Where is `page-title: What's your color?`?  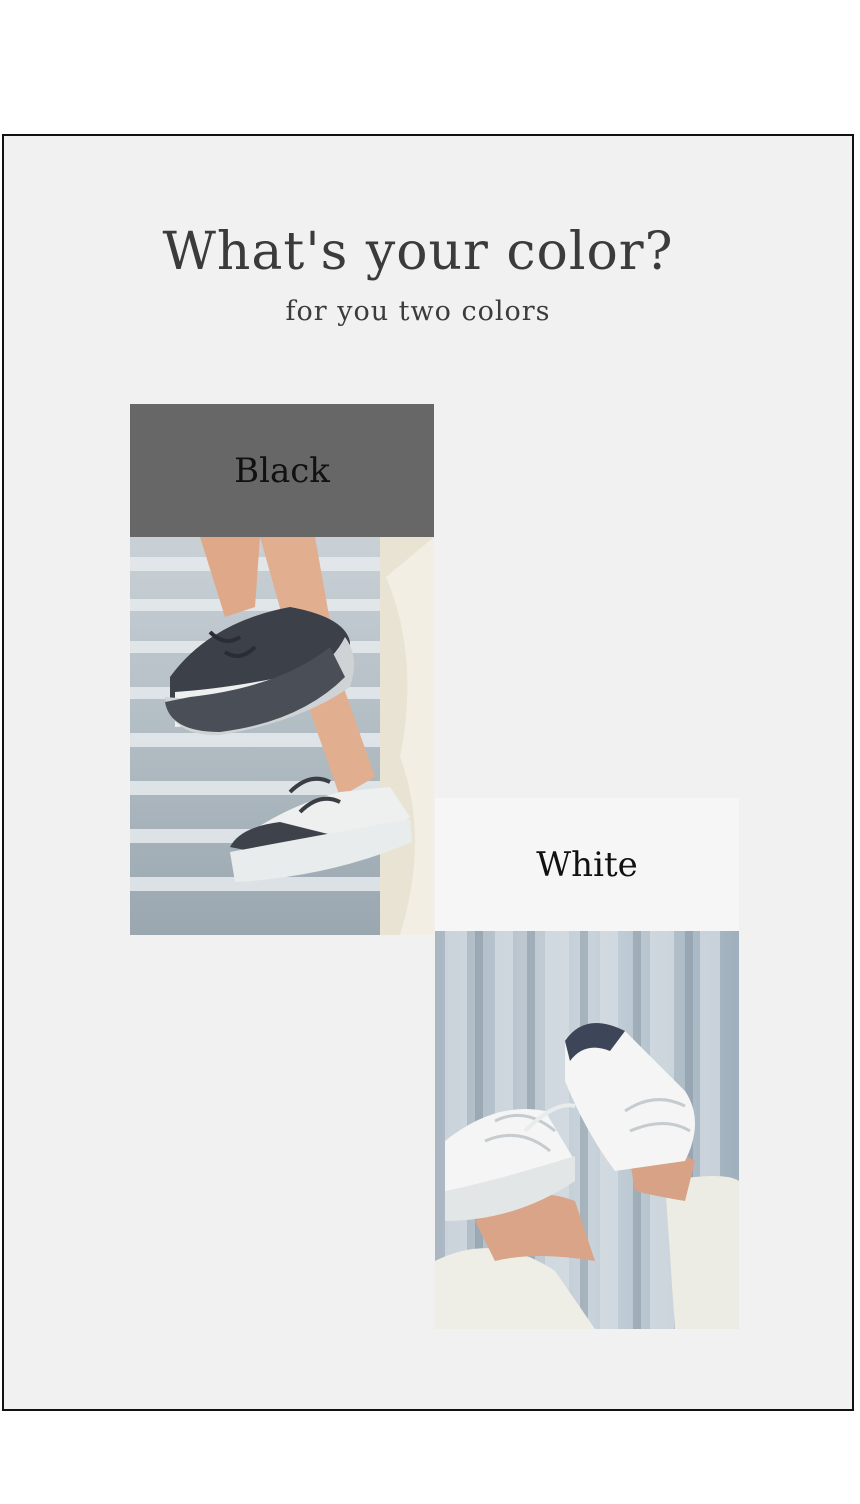
page-title: What's your color? is located at coordinates (418, 252).